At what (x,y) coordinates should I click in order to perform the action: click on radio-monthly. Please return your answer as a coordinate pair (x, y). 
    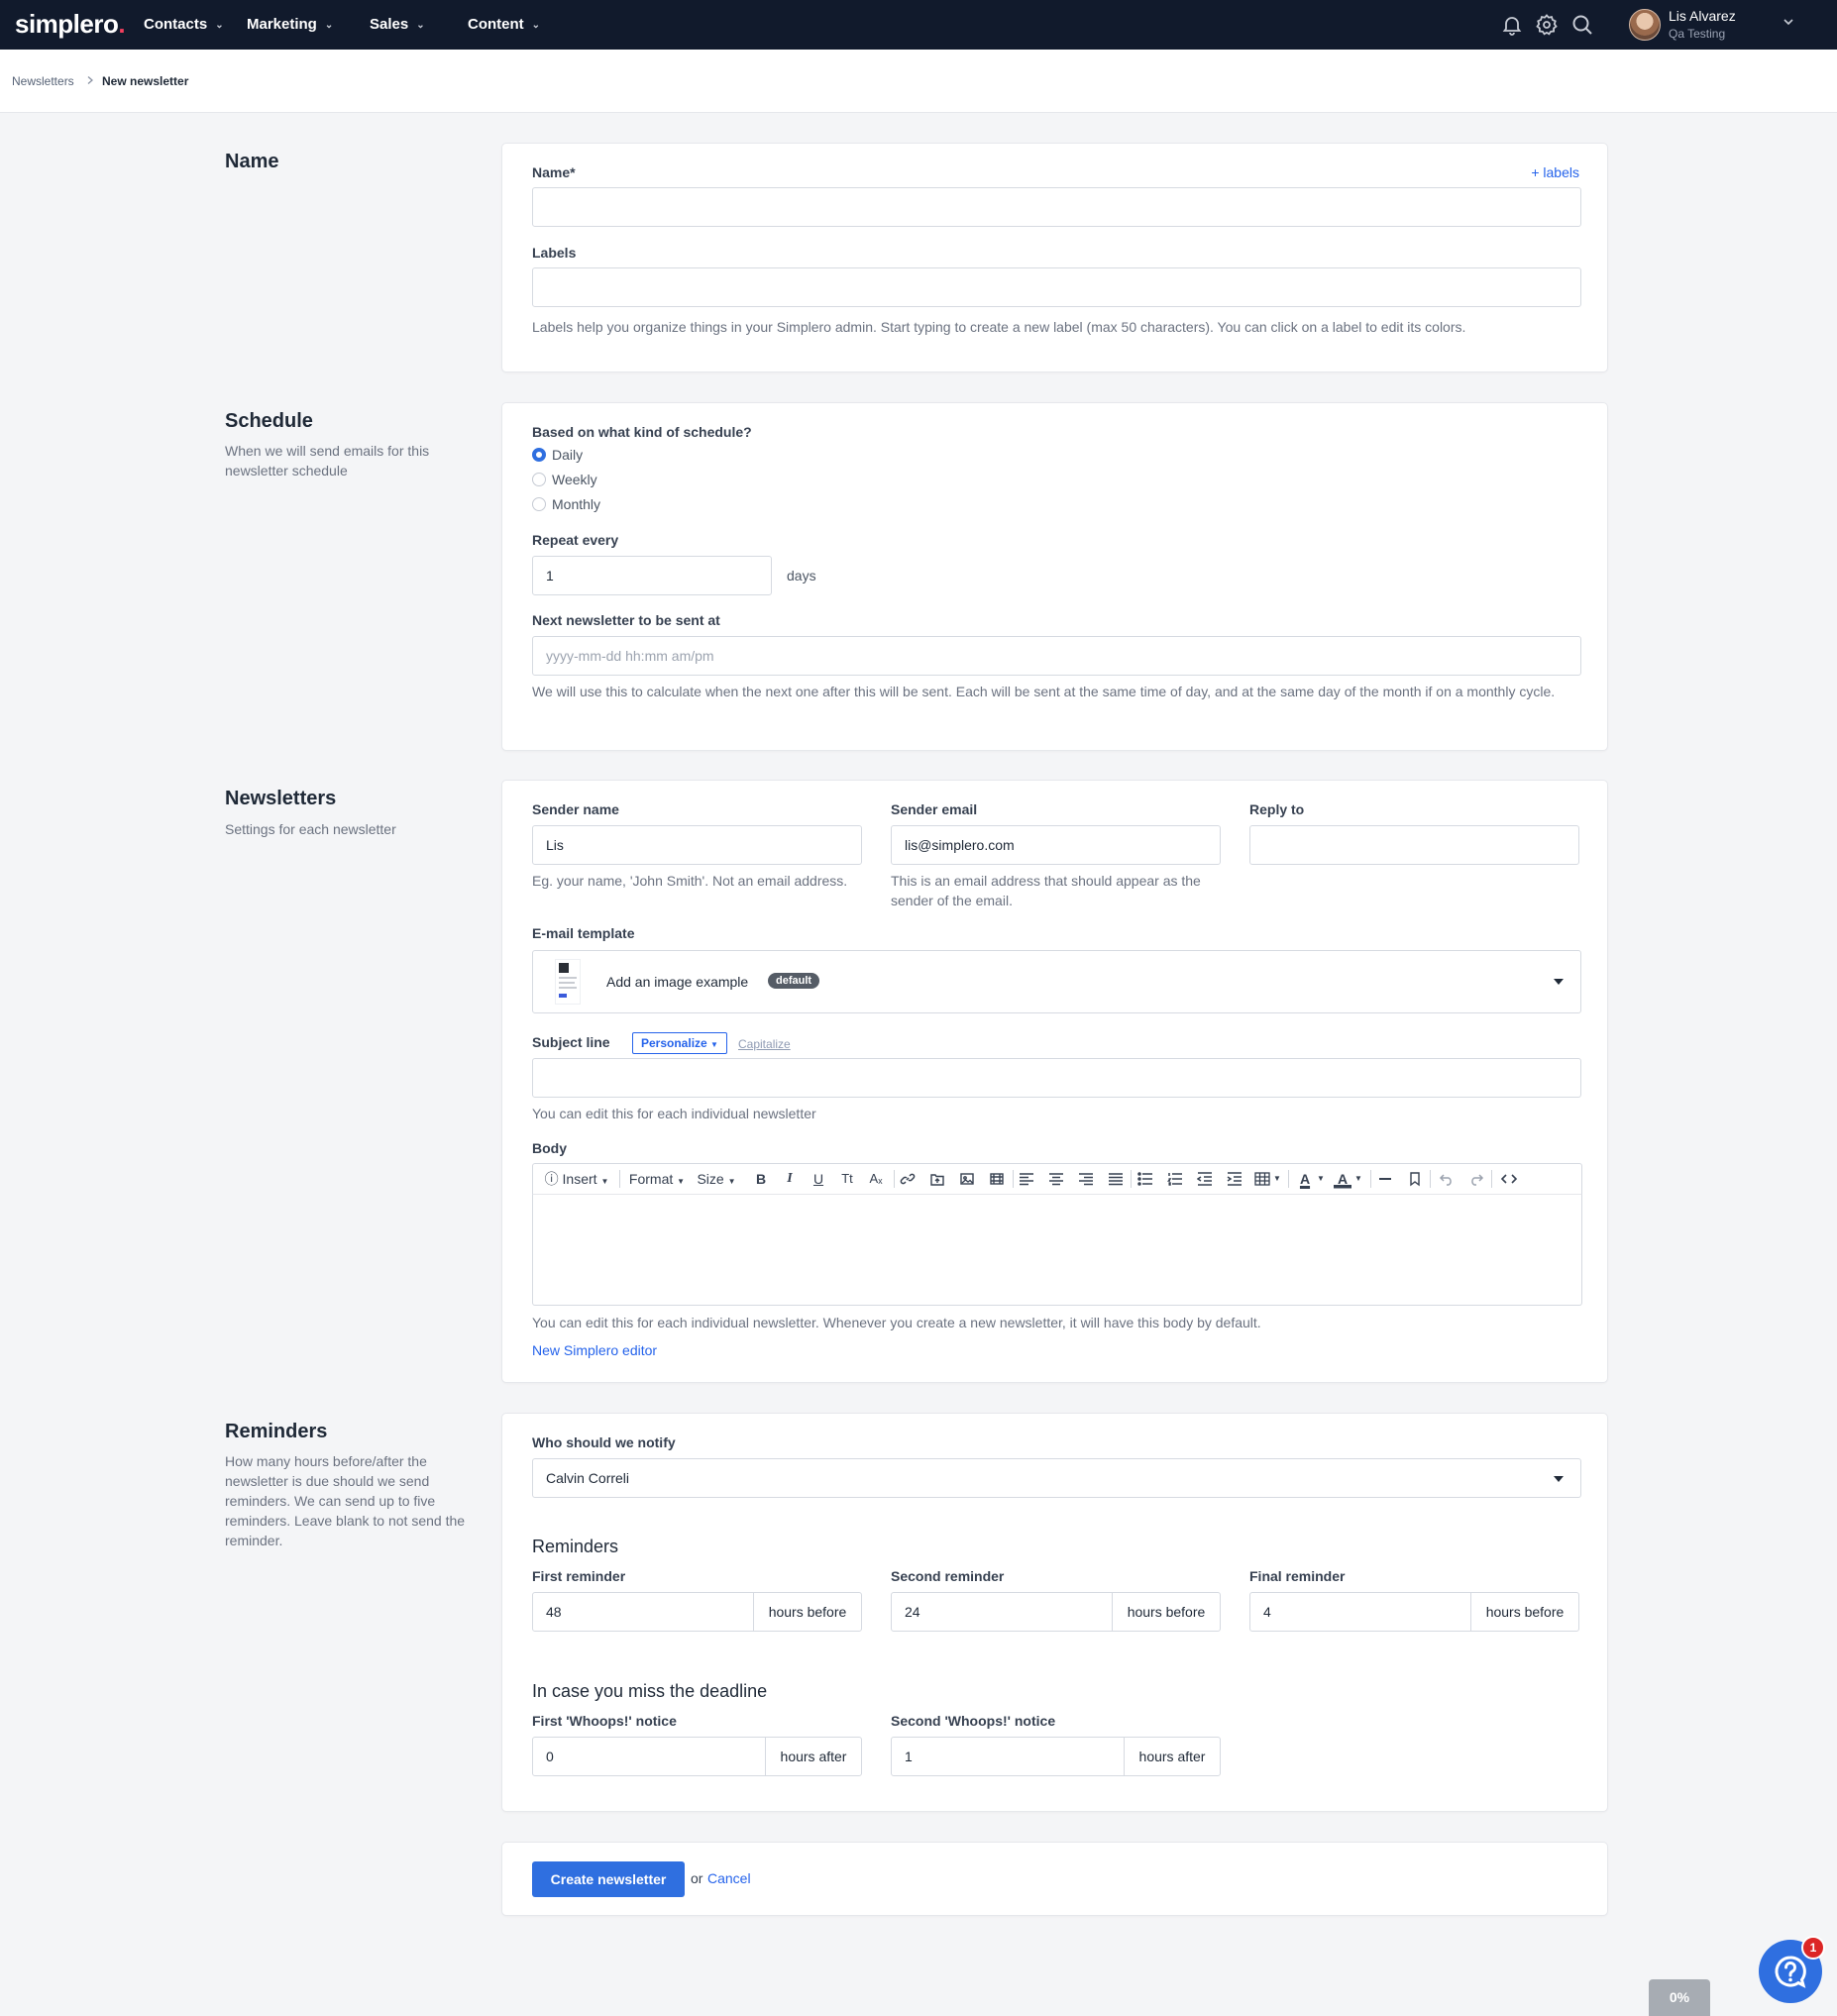
    Looking at the image, I should click on (539, 504).